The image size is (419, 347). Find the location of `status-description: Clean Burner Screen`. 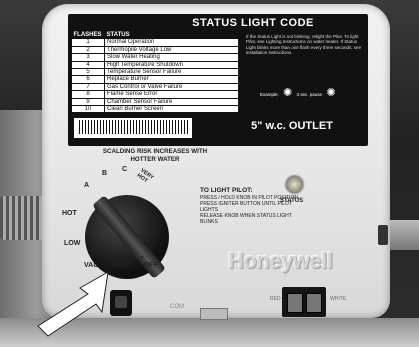

status-description: Clean Burner Screen is located at coordinates (171, 109).